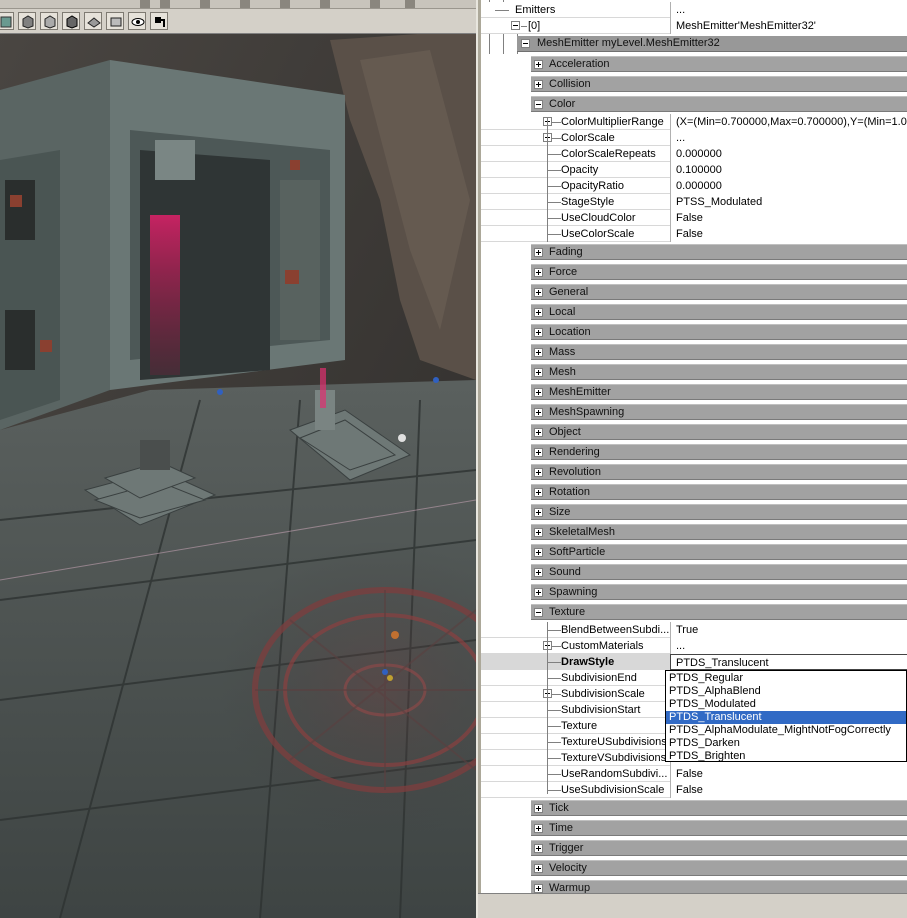 The width and height of the screenshot is (907, 918). What do you see at coordinates (71, 21) in the screenshot?
I see `brush-cube-icon` at bounding box center [71, 21].